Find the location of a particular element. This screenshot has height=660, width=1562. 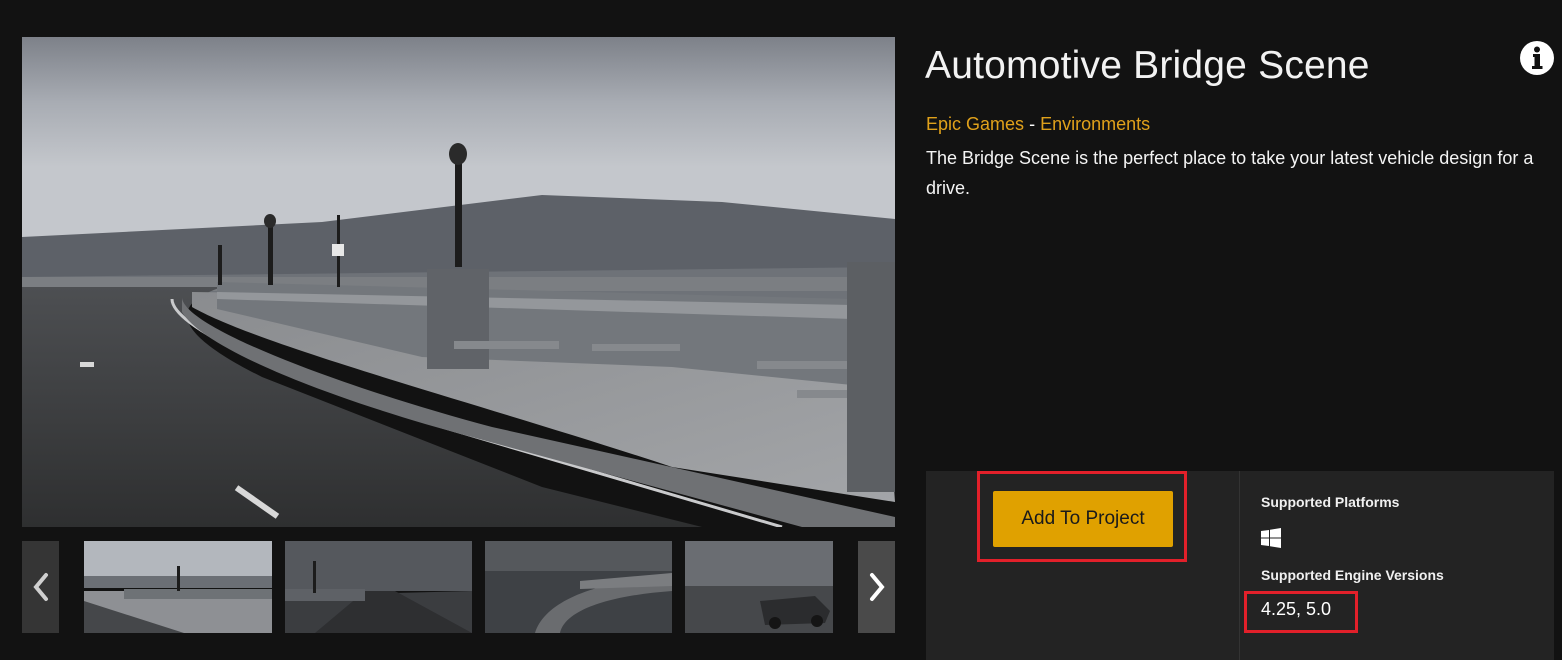

thumbnail-strip is located at coordinates (458, 587).